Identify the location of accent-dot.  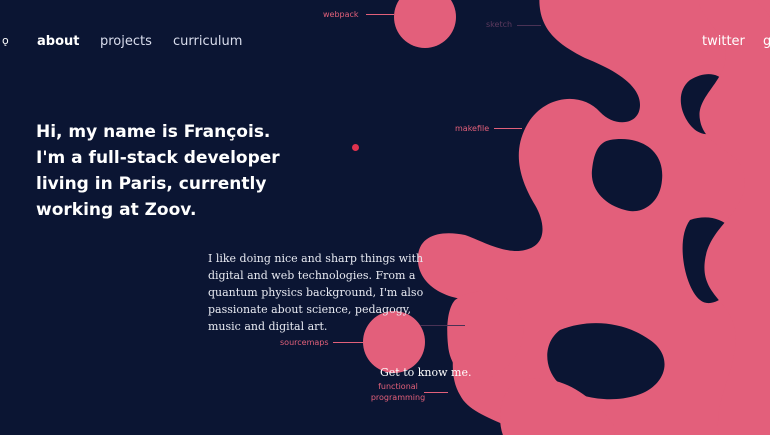
(355, 147).